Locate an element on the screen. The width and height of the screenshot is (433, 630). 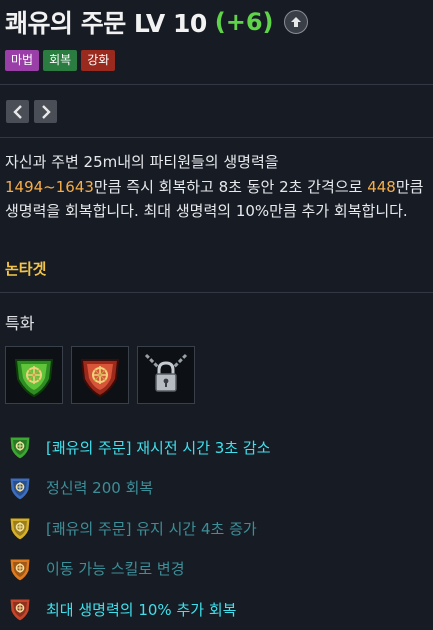
specialization-title: 특화 is located at coordinates (20, 323).